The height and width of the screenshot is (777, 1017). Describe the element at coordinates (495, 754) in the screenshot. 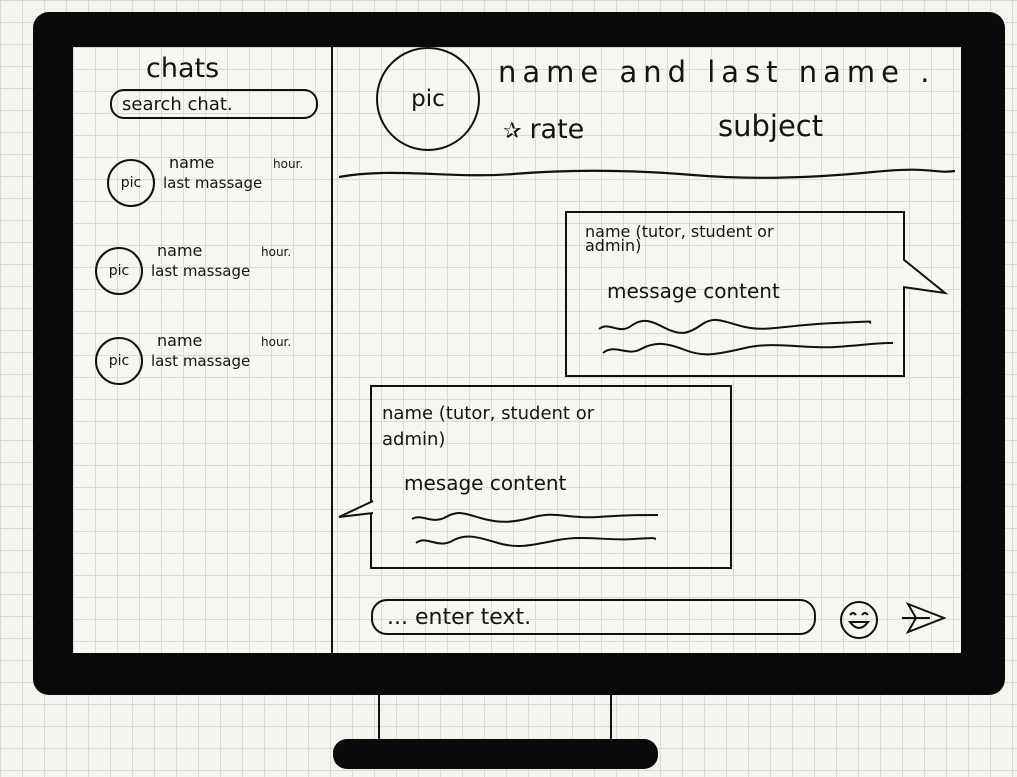

I see `monitor-stand-base` at that location.